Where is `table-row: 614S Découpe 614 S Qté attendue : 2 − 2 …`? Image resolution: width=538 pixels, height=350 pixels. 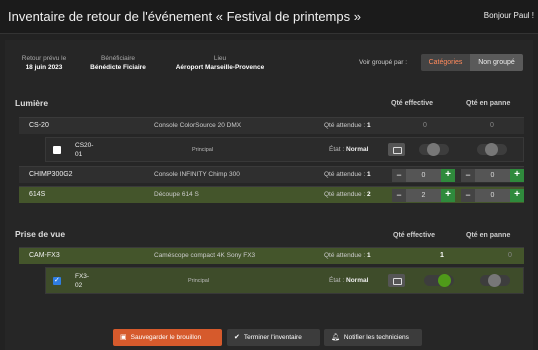
table-row: 614S Découpe 614 S Qté attendue : 2 − 2 … is located at coordinates (271, 194).